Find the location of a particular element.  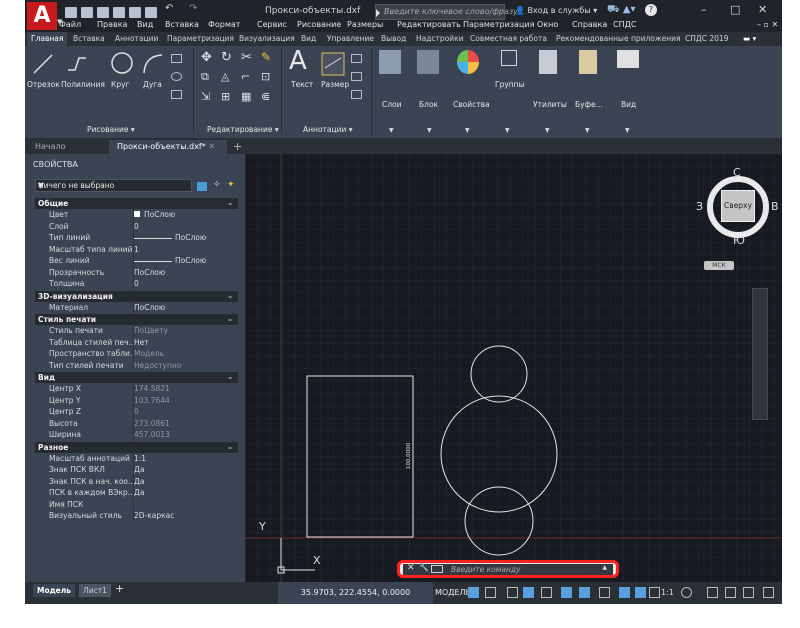

property-row: Высота 273.0861 is located at coordinates (136, 423).